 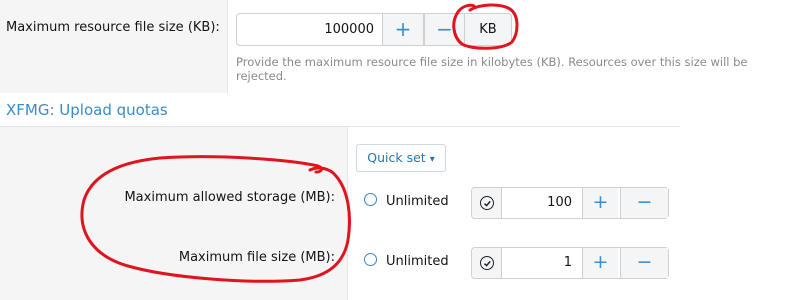 I want to click on file-size-unlimited-radio, so click(x=370, y=259).